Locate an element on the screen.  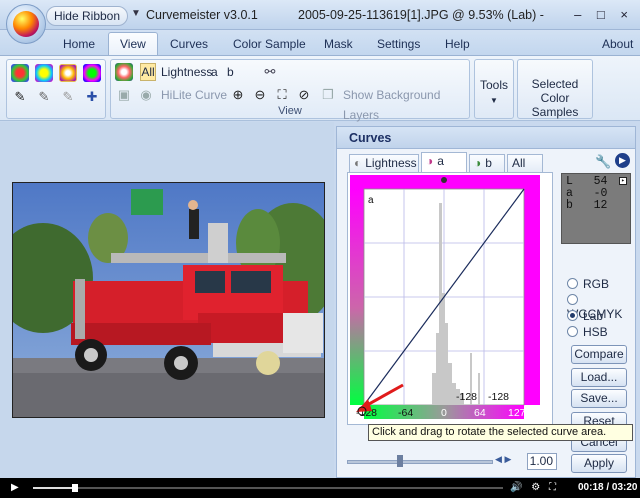
play-icon: ▶ is located at coordinates (15, 487).